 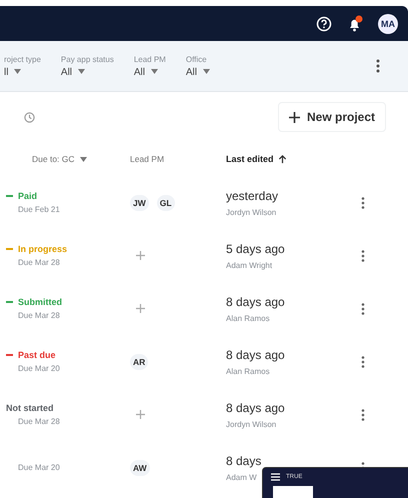 What do you see at coordinates (388, 24) in the screenshot?
I see `user-avatar: MA` at bounding box center [388, 24].